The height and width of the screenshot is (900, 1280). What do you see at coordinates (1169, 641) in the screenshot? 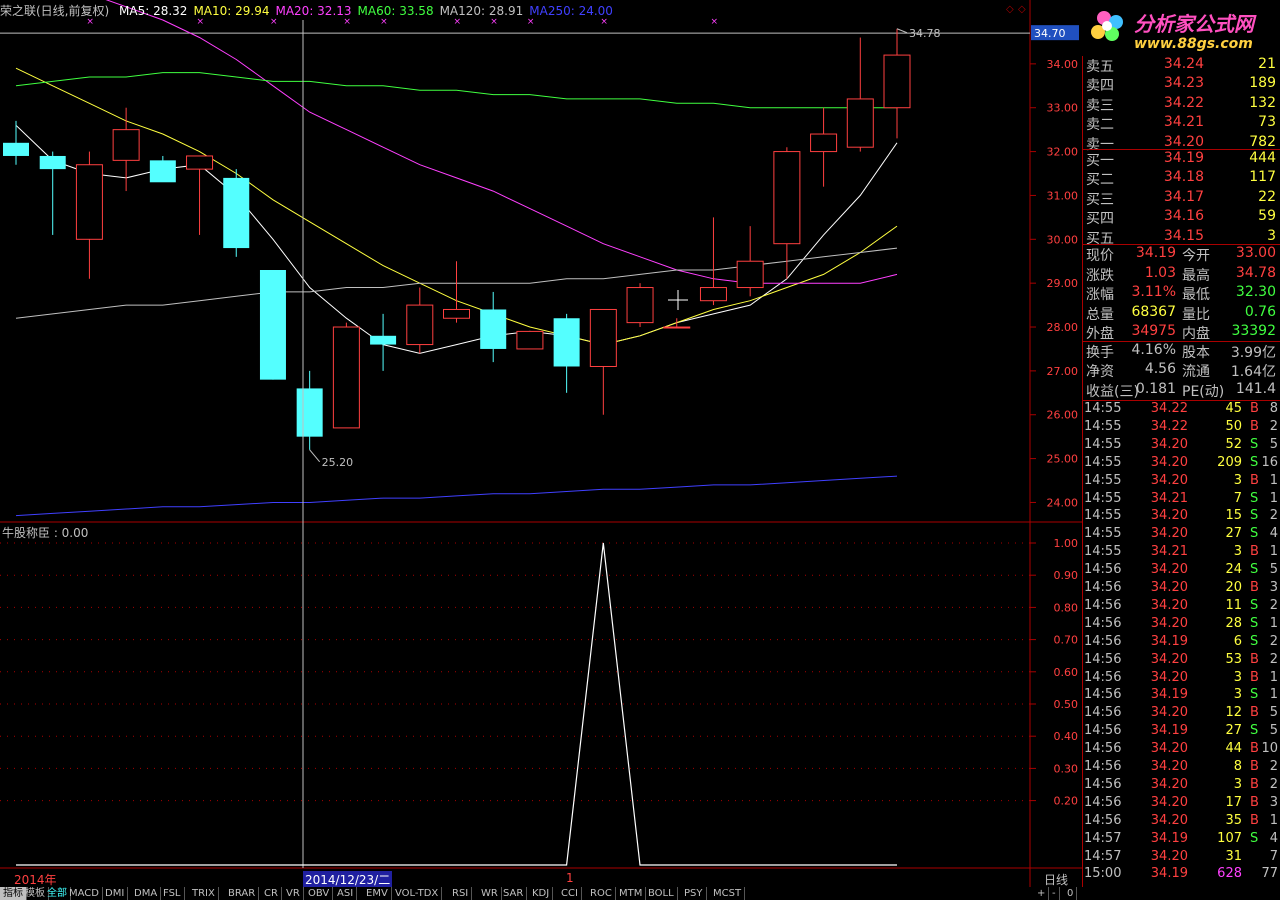
I see `tick-price: 34.19` at bounding box center [1169, 641].